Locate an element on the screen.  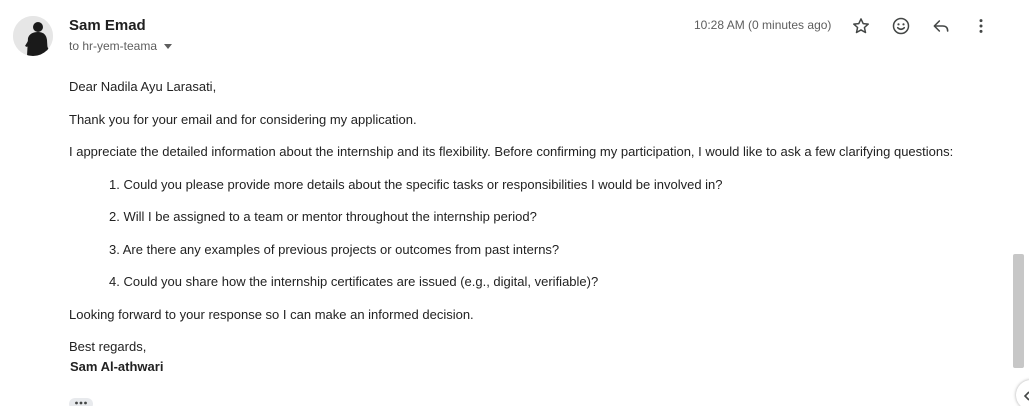
sender-name: Sam Emad is located at coordinates (107, 25).